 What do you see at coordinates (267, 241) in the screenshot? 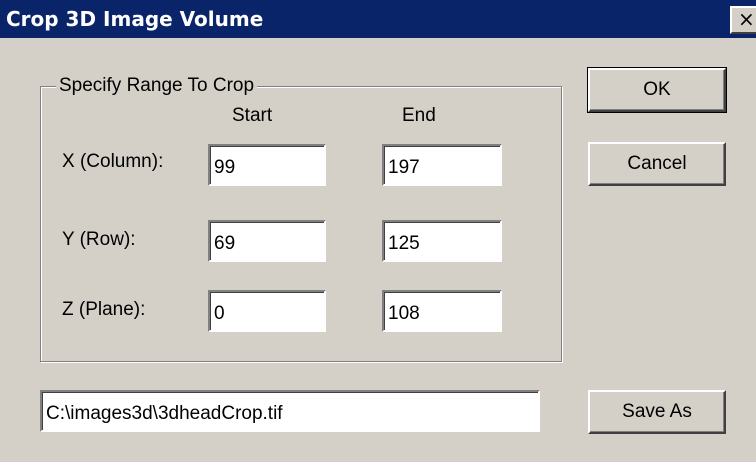
I see `y-start-input` at bounding box center [267, 241].